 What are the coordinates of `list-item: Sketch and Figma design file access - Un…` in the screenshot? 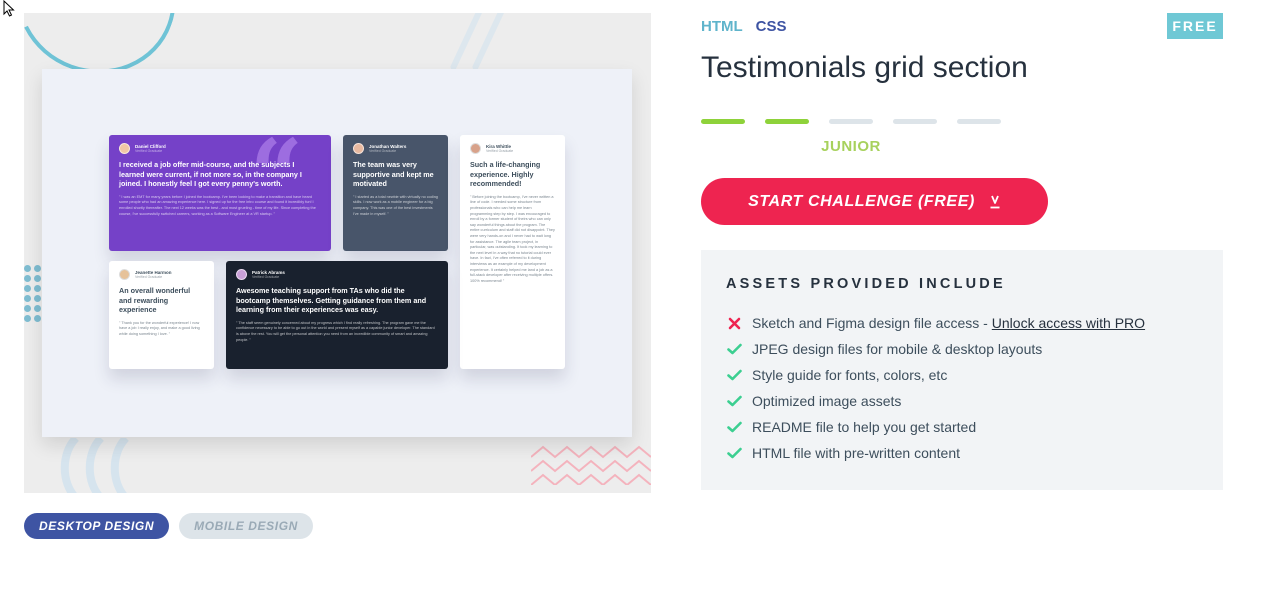 It's located at (962, 323).